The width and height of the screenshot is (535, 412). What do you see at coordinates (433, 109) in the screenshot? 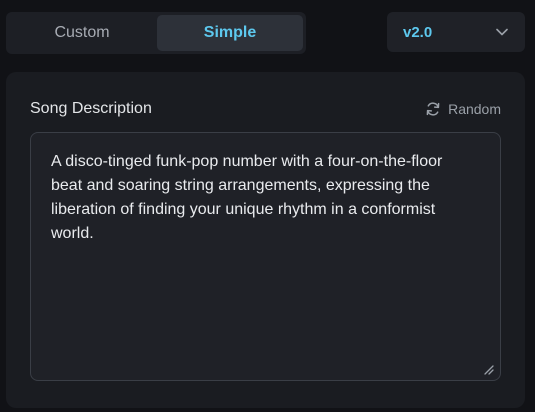
I see `refresh-icon` at bounding box center [433, 109].